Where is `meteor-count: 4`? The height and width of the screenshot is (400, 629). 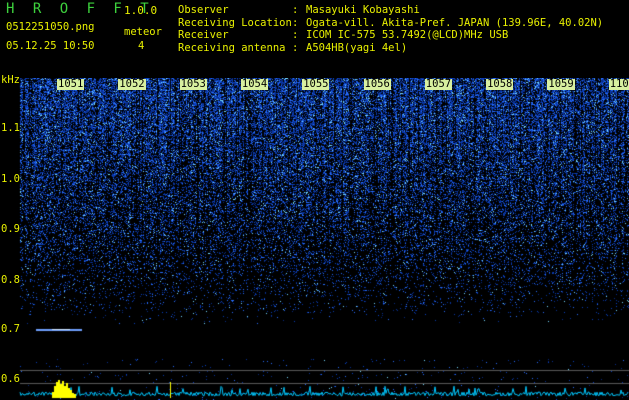
meteor-count: 4 is located at coordinates (141, 46).